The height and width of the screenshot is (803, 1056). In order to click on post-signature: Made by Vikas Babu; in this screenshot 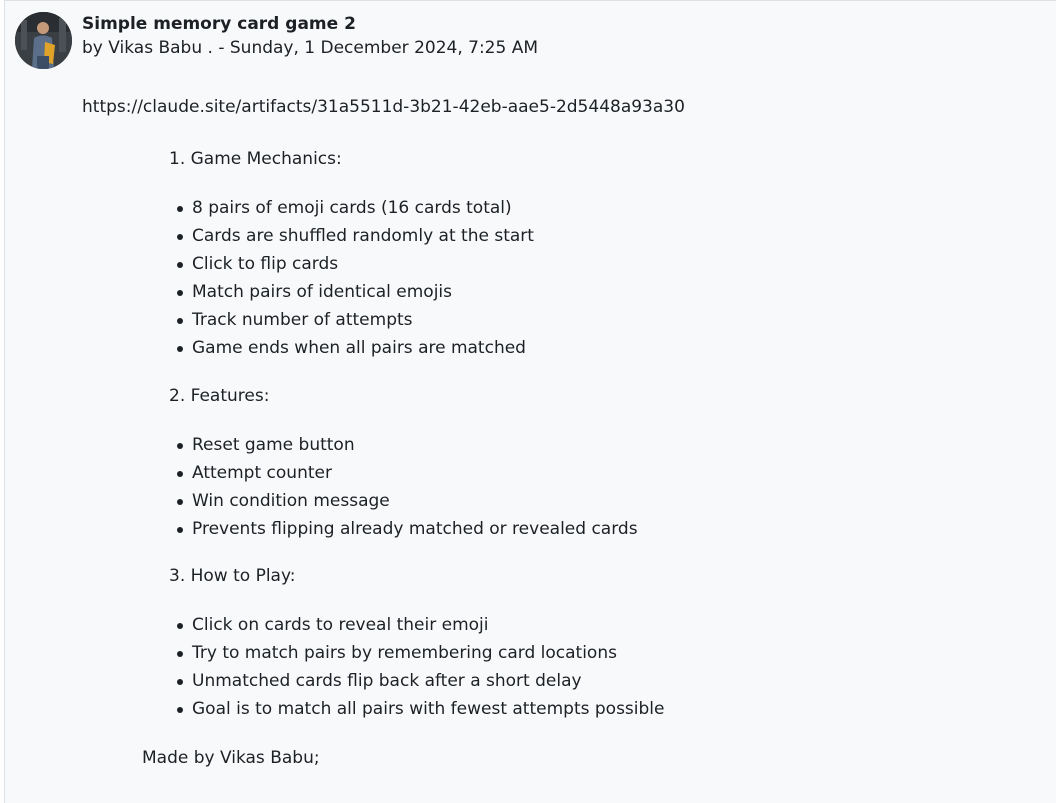, I will do `click(231, 758)`.